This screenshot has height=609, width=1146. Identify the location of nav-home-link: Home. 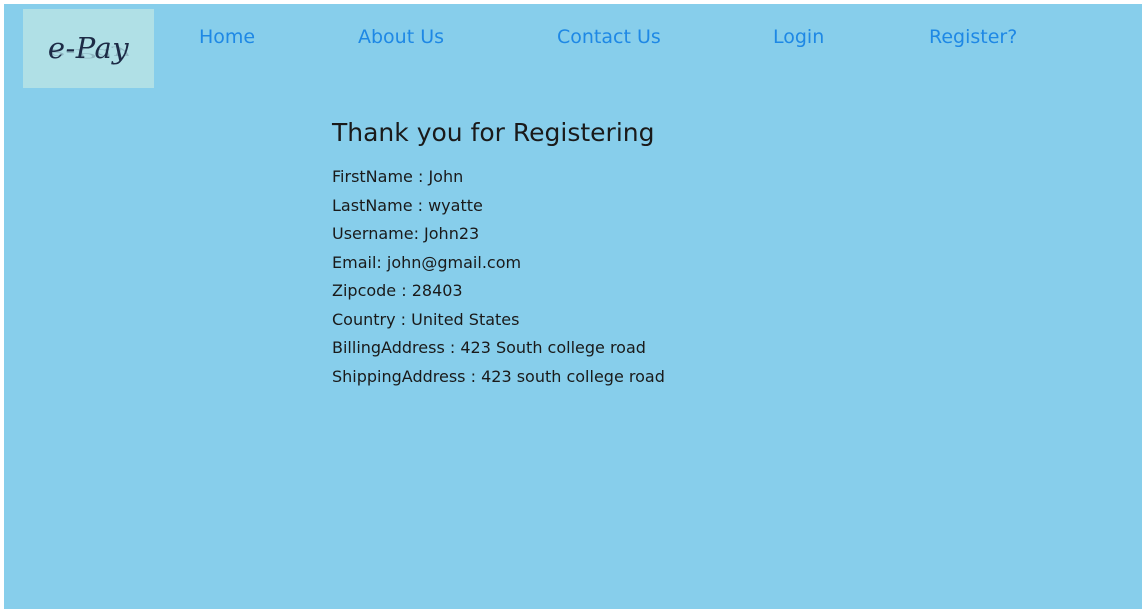
(227, 37).